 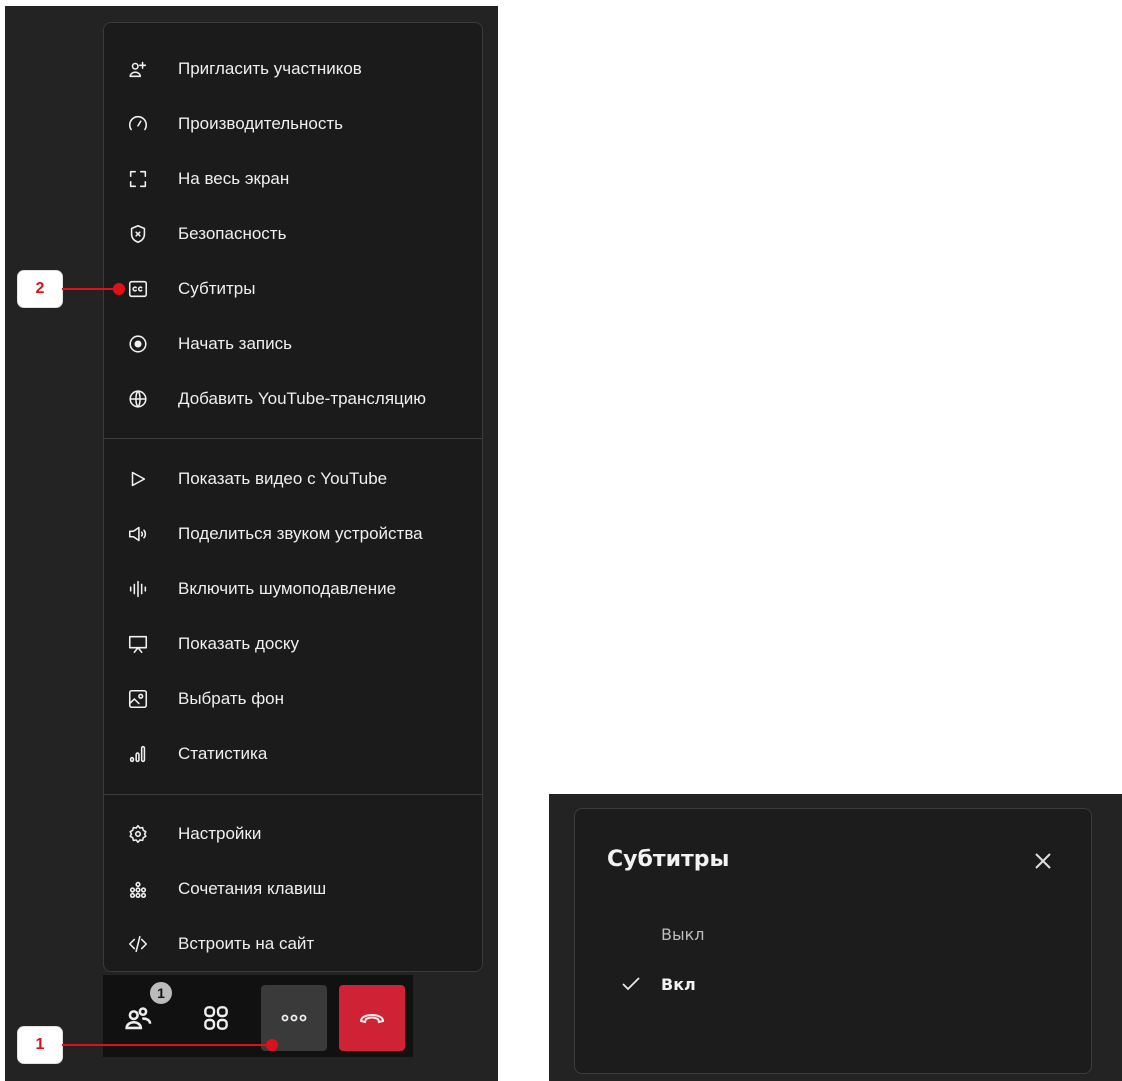 What do you see at coordinates (270, 68) in the screenshot?
I see `menu-item-label: Пригласить участников` at bounding box center [270, 68].